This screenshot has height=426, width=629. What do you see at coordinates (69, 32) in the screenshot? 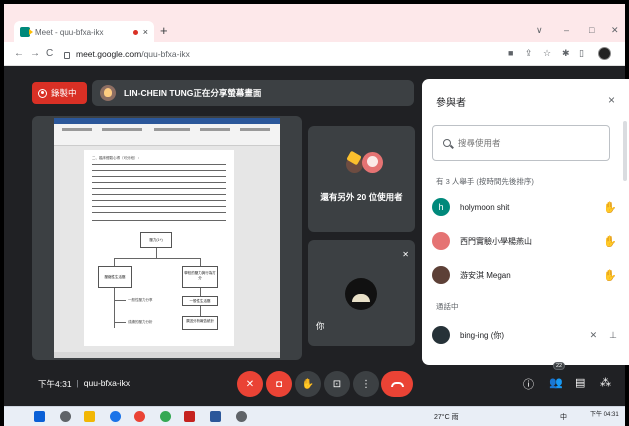
I see `tab-title: Meet - quu-bfxa-ikx` at bounding box center [69, 32].